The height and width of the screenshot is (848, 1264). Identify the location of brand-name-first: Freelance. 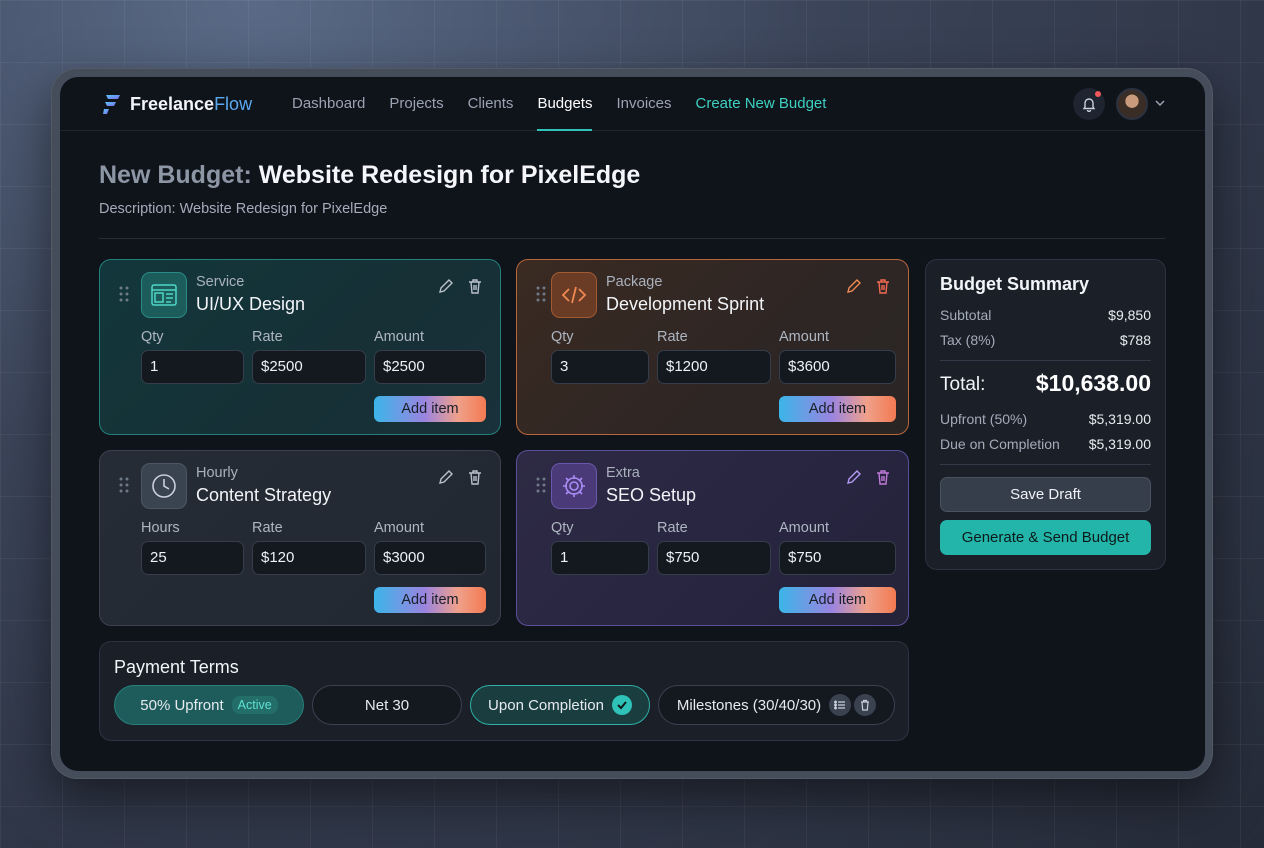
(172, 103).